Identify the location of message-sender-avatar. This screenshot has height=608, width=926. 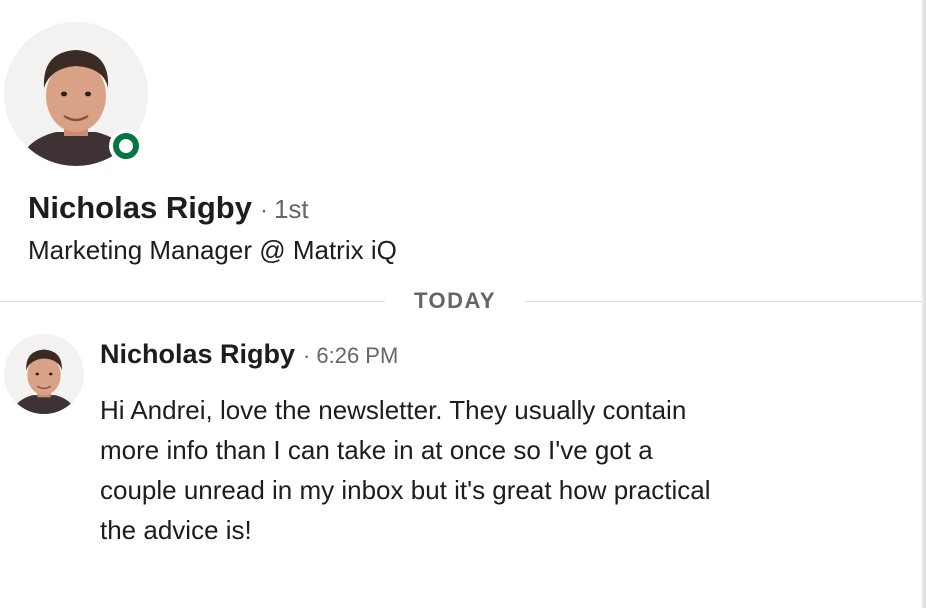
(44, 374).